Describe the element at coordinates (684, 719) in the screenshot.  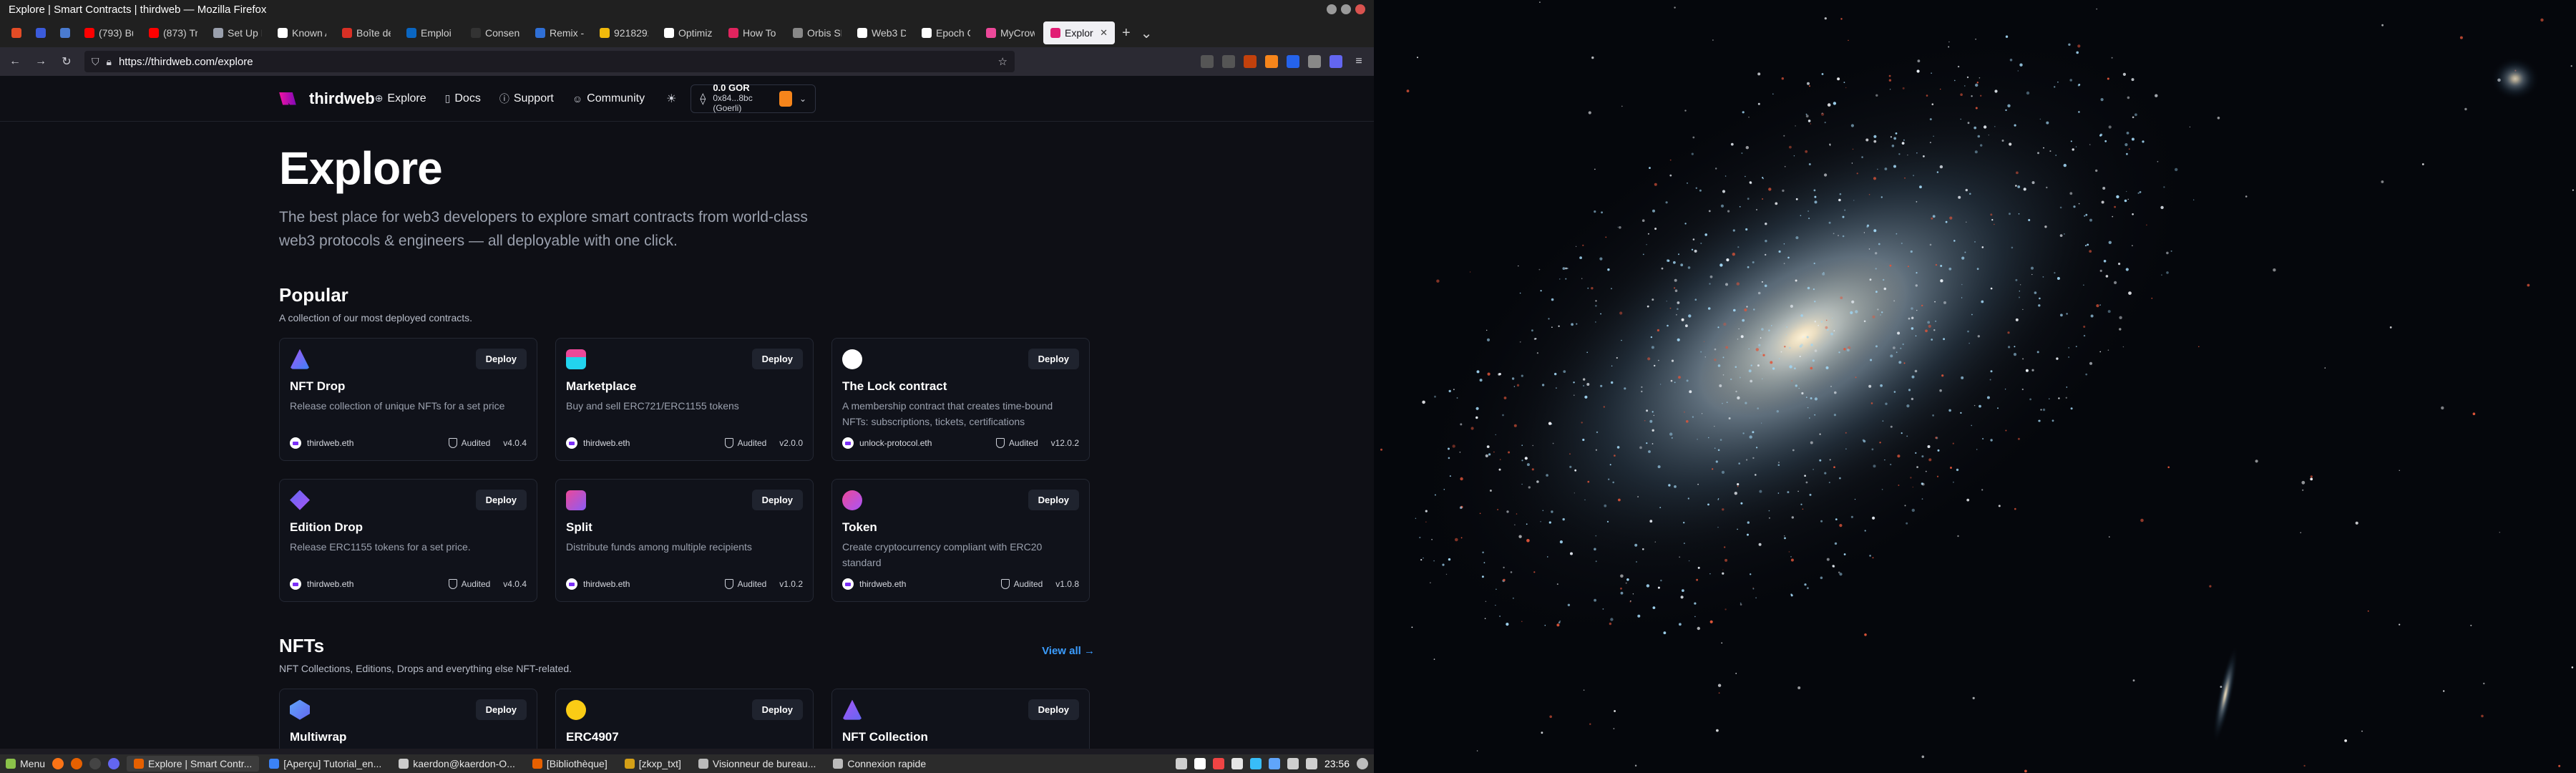
I see `contract-card: Deploy ERC4907` at that location.